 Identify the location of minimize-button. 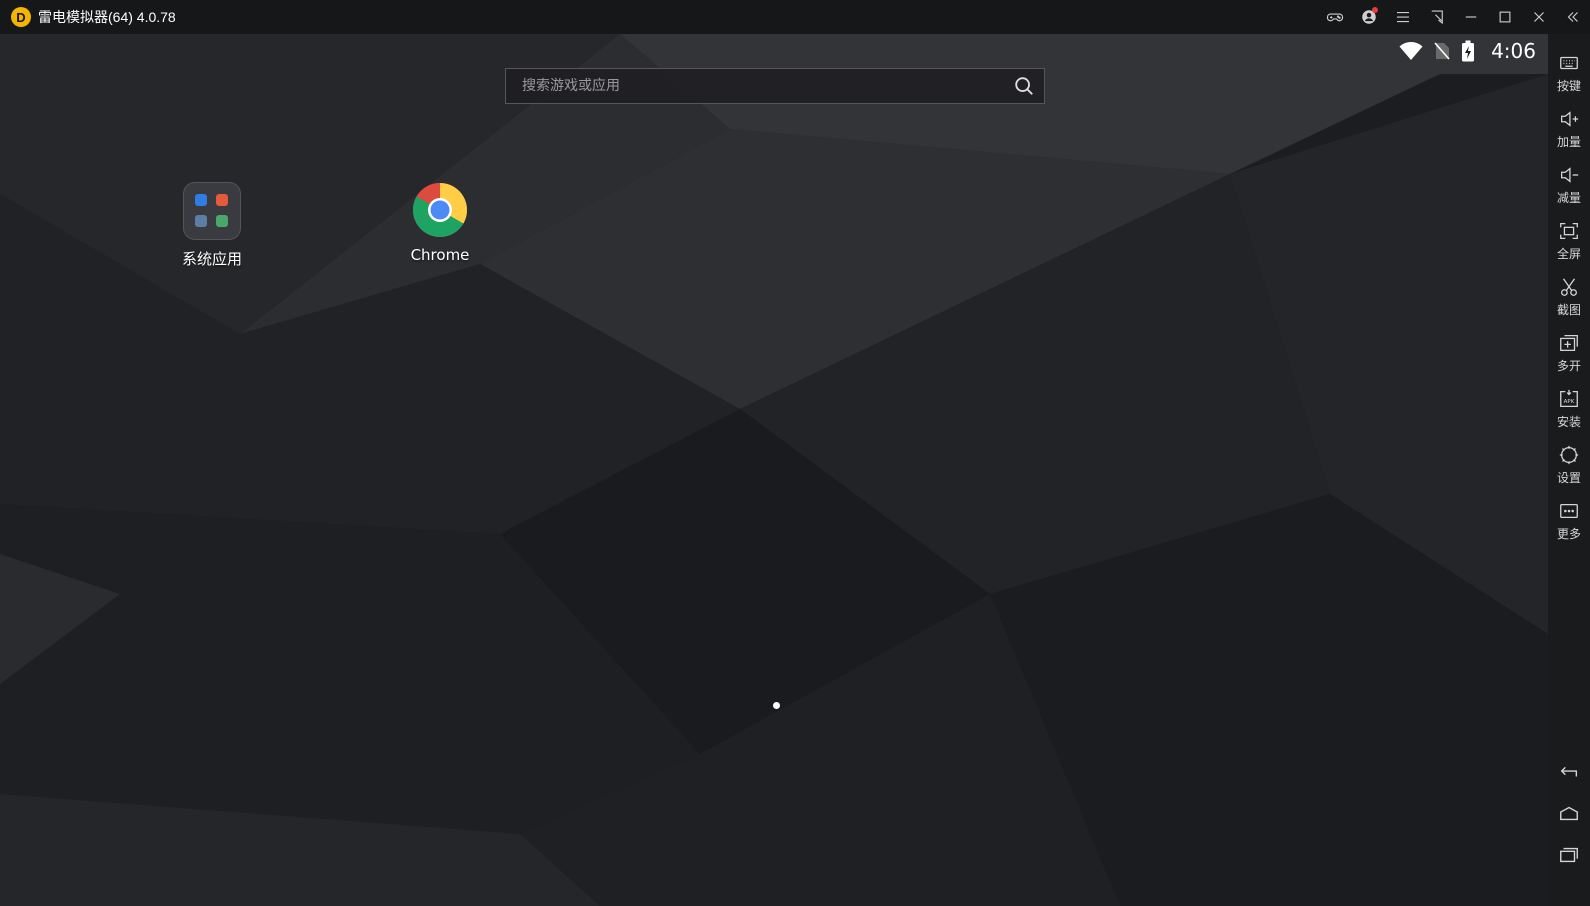
(1471, 17).